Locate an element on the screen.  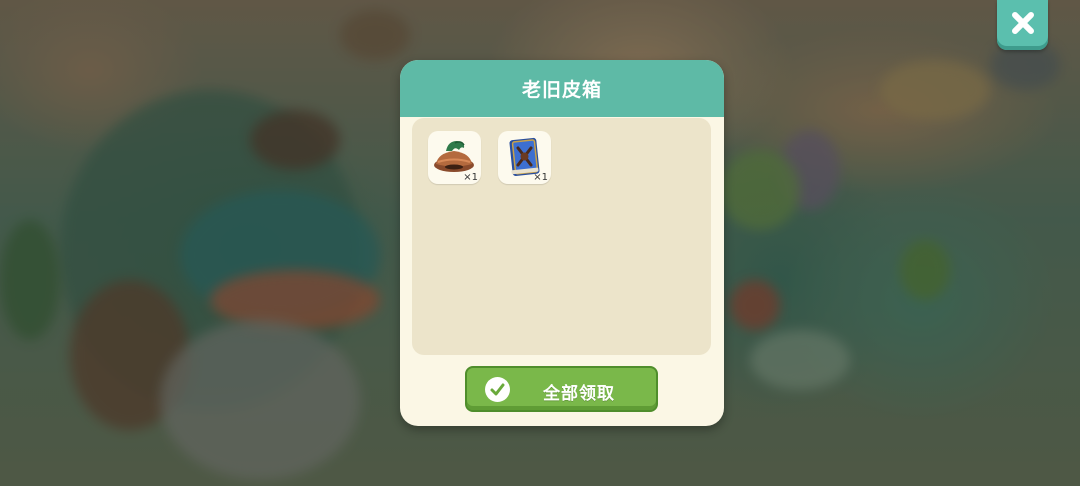
reward-item-book: ×1 is located at coordinates (524, 157).